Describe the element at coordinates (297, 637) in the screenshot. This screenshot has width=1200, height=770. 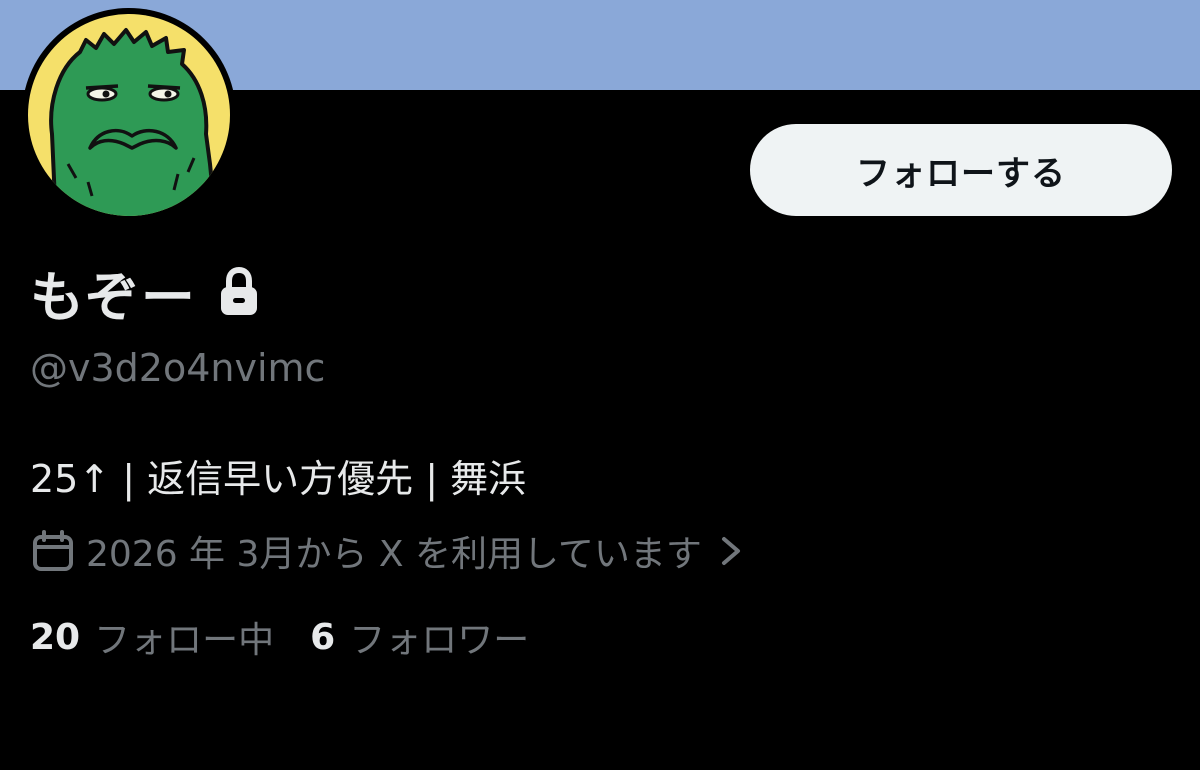
I see `follow-stats: 20 フォロー中 6 フォロワー` at that location.